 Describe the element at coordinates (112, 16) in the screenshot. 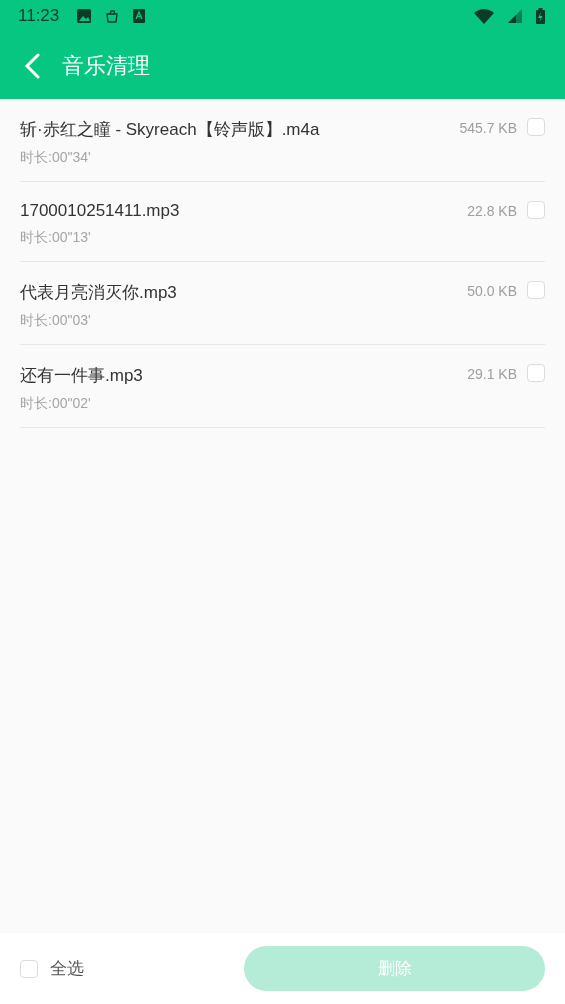

I see `bag-icon` at that location.